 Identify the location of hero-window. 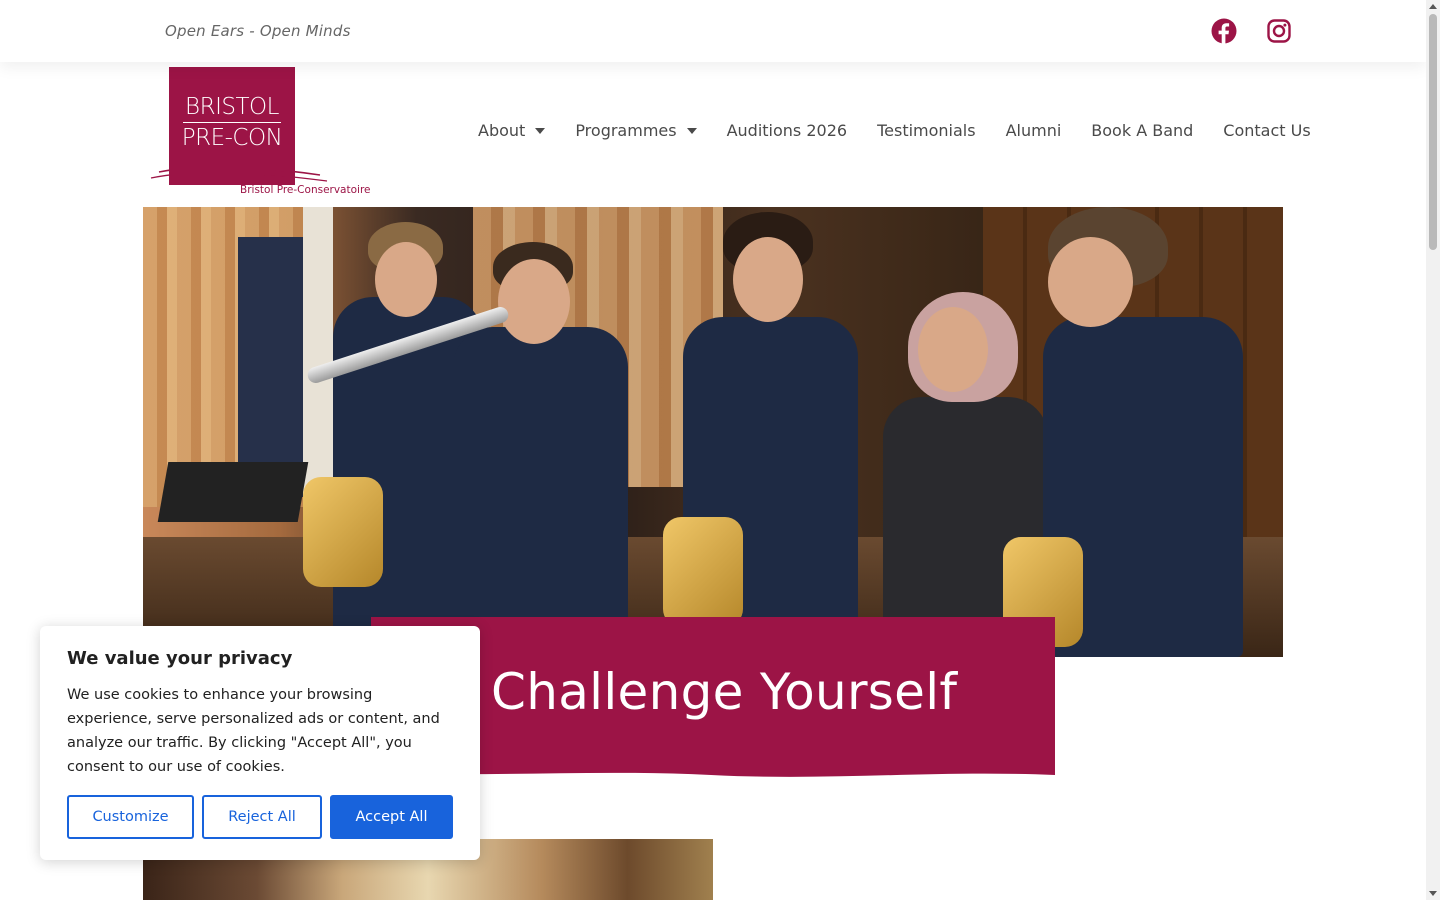
(273, 367).